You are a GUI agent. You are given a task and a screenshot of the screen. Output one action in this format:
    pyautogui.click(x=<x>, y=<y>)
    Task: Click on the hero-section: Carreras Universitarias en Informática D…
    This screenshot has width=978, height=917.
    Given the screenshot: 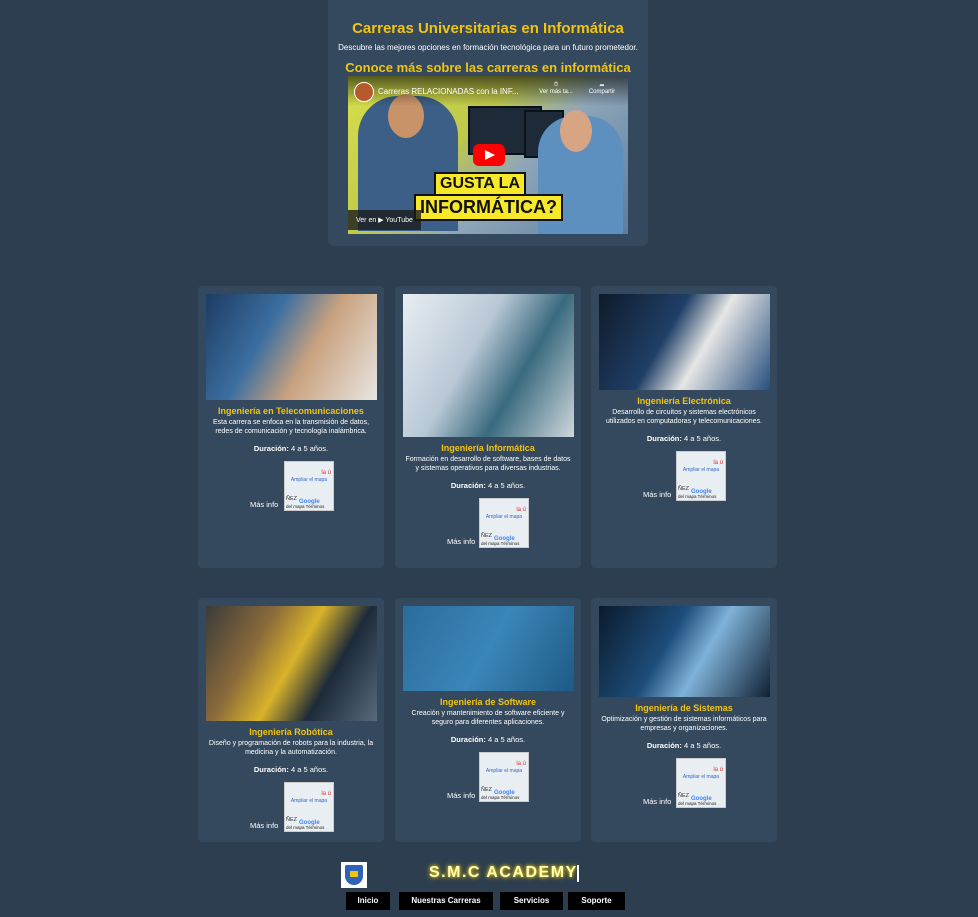 What is the action you would take?
    pyautogui.click(x=488, y=123)
    